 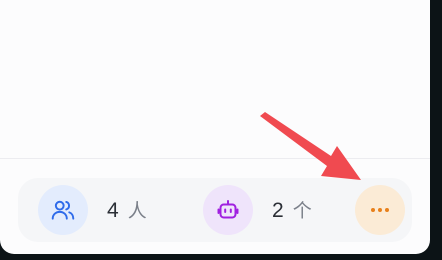 I want to click on users-icon, so click(x=63, y=210).